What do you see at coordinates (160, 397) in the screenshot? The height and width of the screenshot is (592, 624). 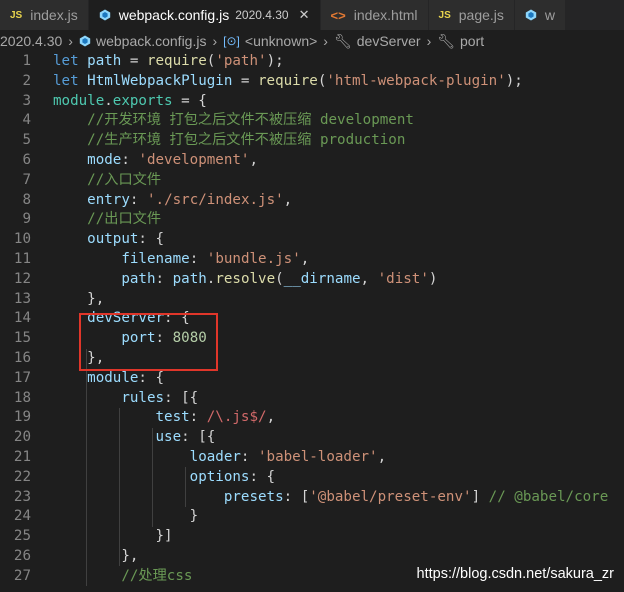 I see `code-text: rules: [{` at bounding box center [160, 397].